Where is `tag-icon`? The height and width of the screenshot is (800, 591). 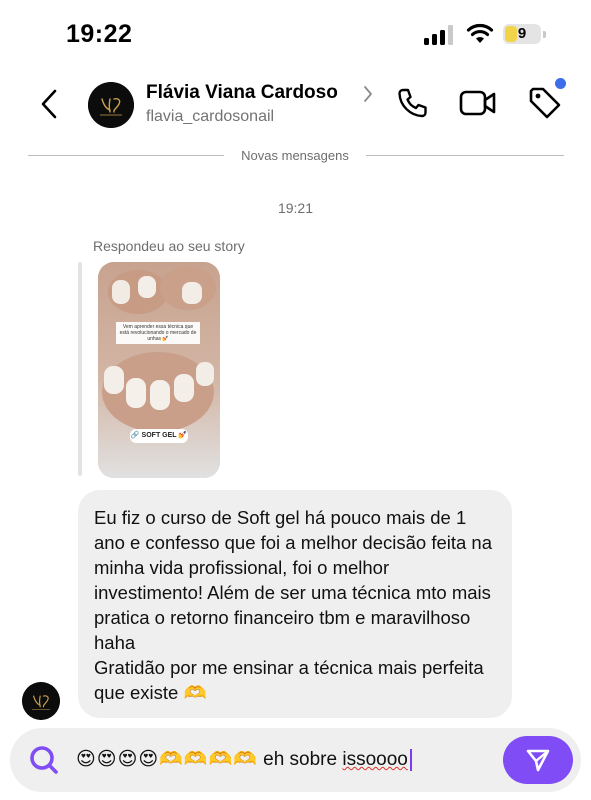 tag-icon is located at coordinates (545, 103).